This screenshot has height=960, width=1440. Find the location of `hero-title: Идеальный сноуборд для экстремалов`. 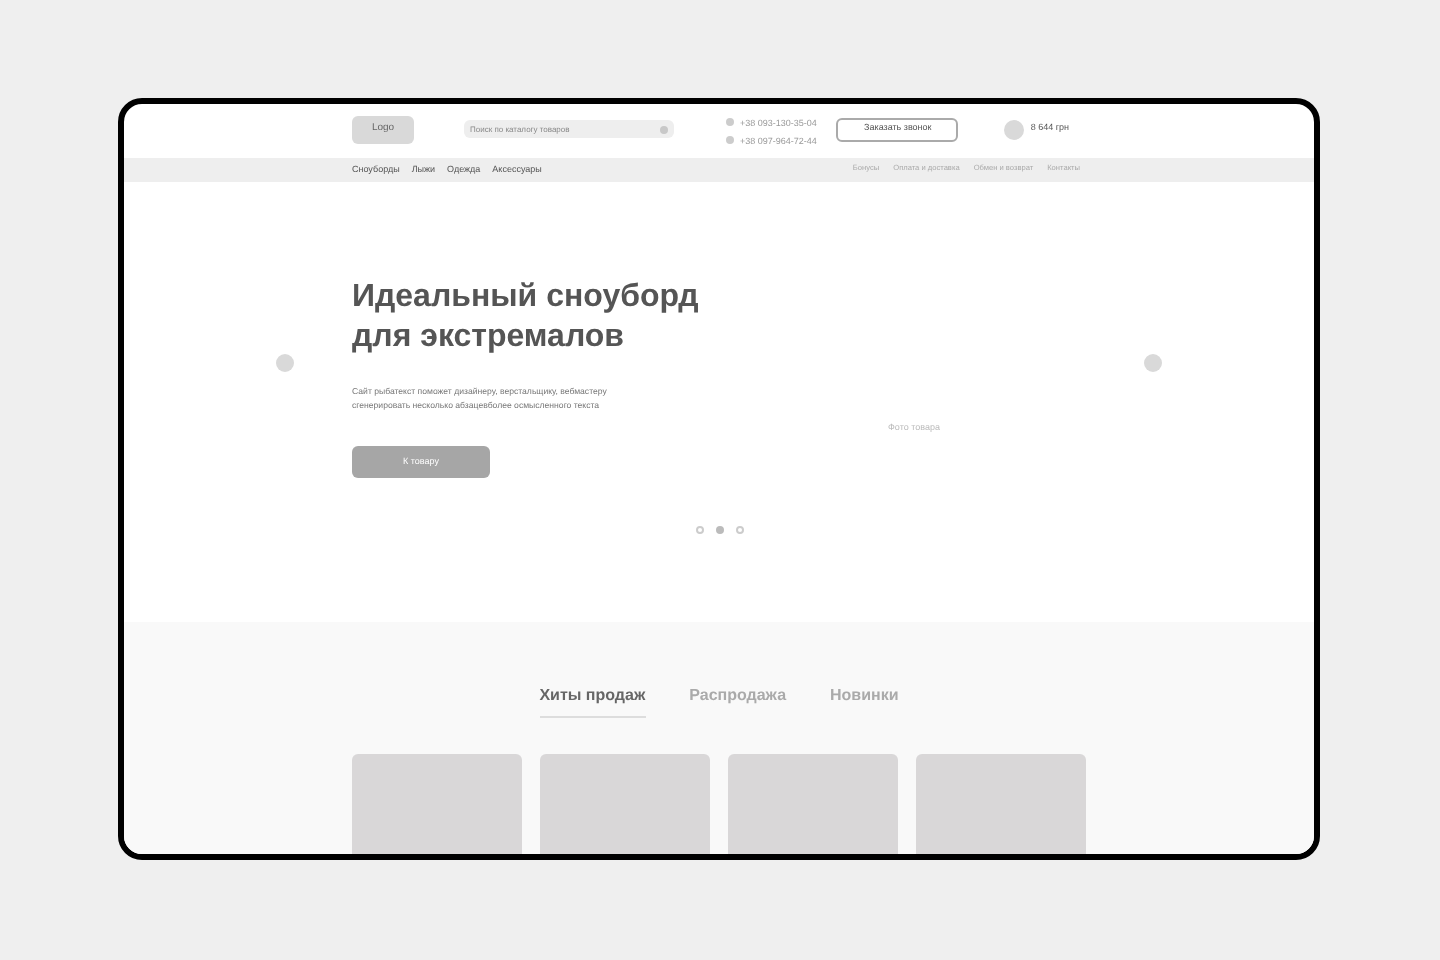

hero-title: Идеальный сноуборд для экстремалов is located at coordinates (526, 318).